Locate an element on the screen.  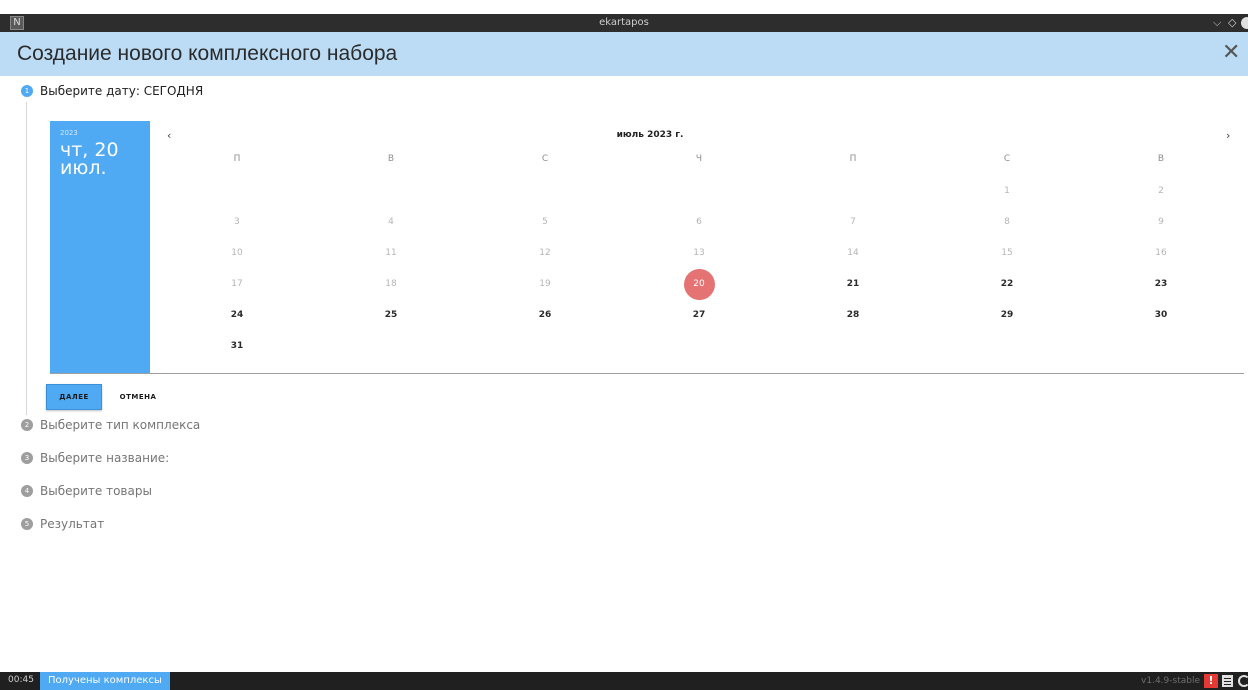
minimize-icon: ⌵ is located at coordinates (1217, 23).